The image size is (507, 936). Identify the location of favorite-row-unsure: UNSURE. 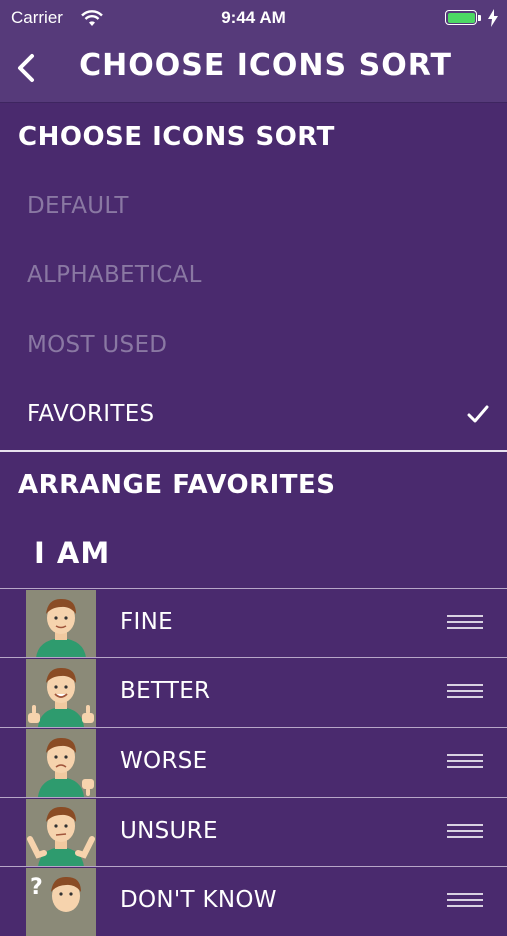
(253, 832).